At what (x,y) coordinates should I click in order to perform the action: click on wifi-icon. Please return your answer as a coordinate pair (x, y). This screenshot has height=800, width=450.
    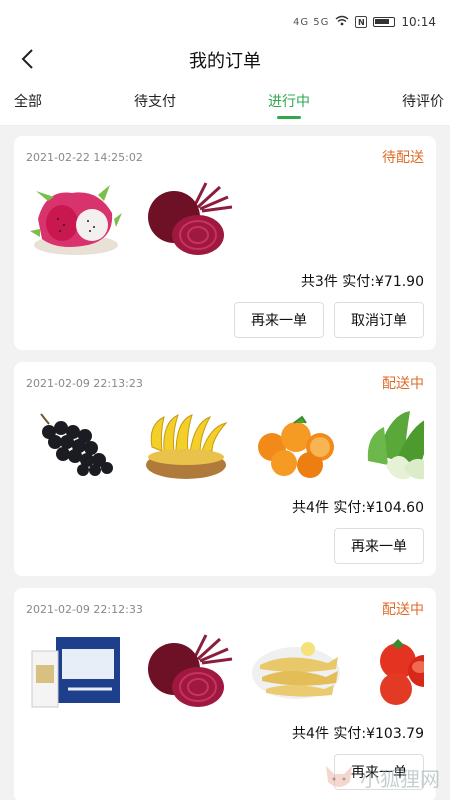
    Looking at the image, I should click on (342, 22).